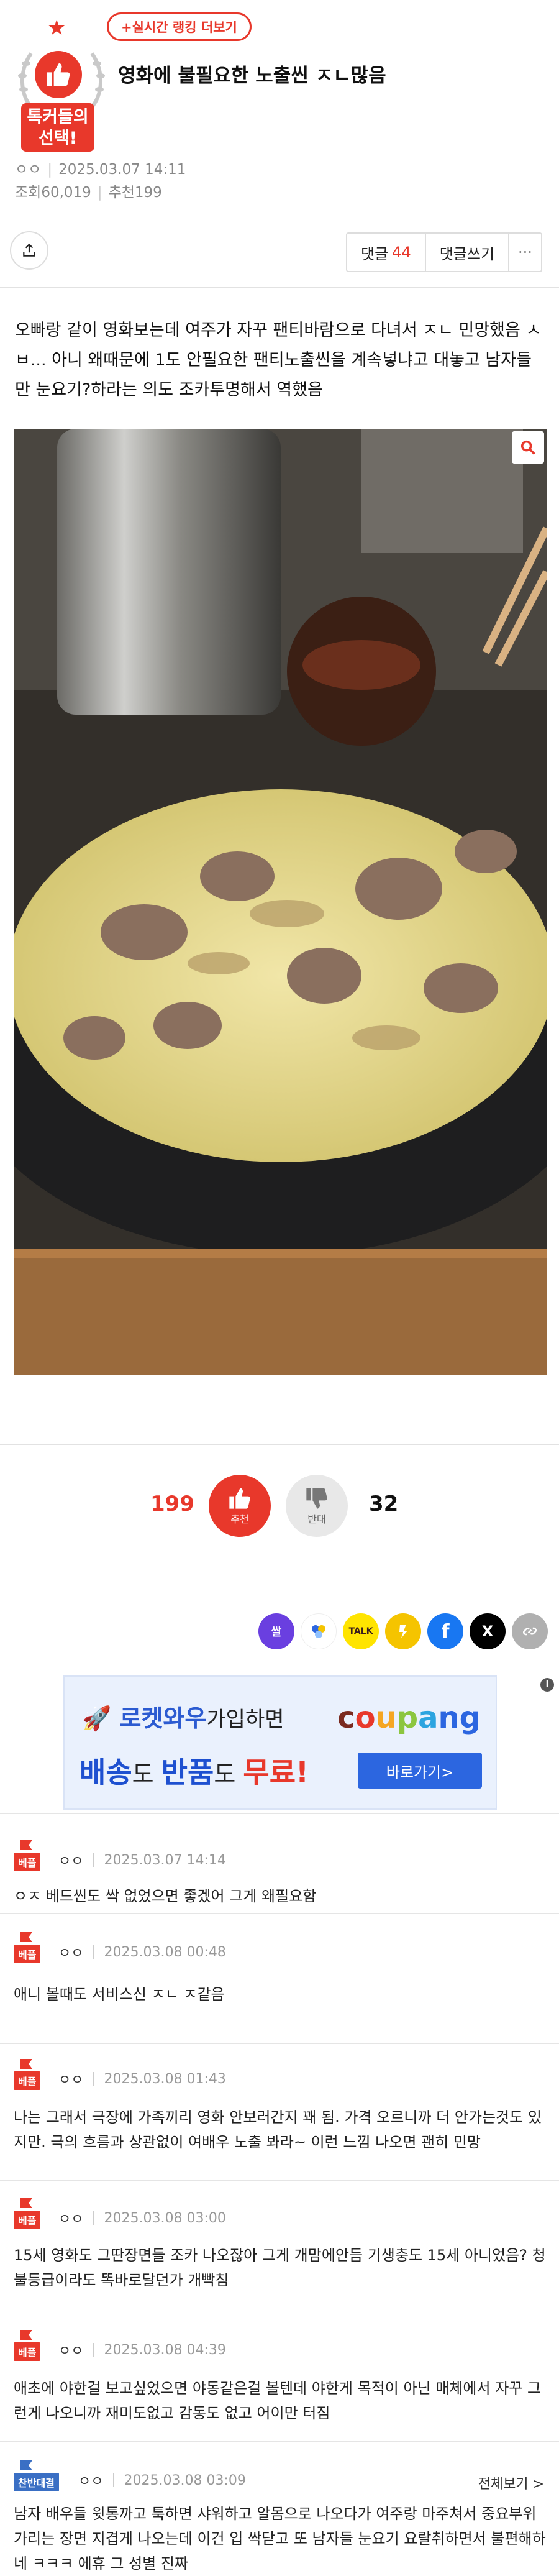  What do you see at coordinates (468, 252) in the screenshot?
I see `write-comment-button: 댓글쓰기` at bounding box center [468, 252].